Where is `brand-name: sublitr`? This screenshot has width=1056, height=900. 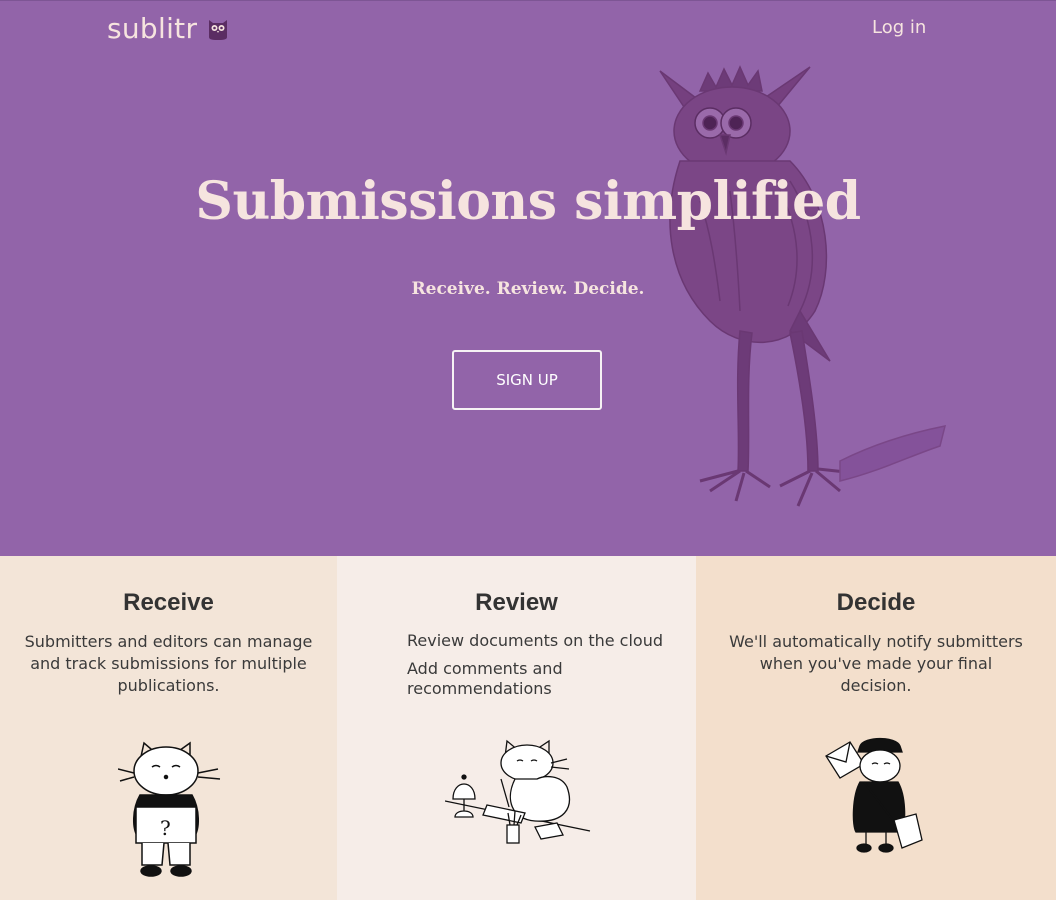
brand-name: sublitr is located at coordinates (152, 28).